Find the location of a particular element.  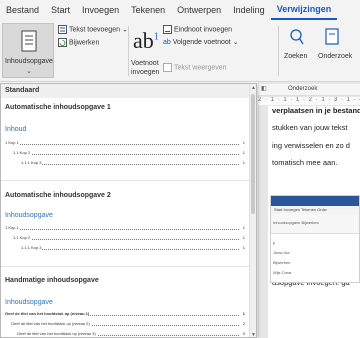

footnote-icon: ab1 is located at coordinates (146, 40).